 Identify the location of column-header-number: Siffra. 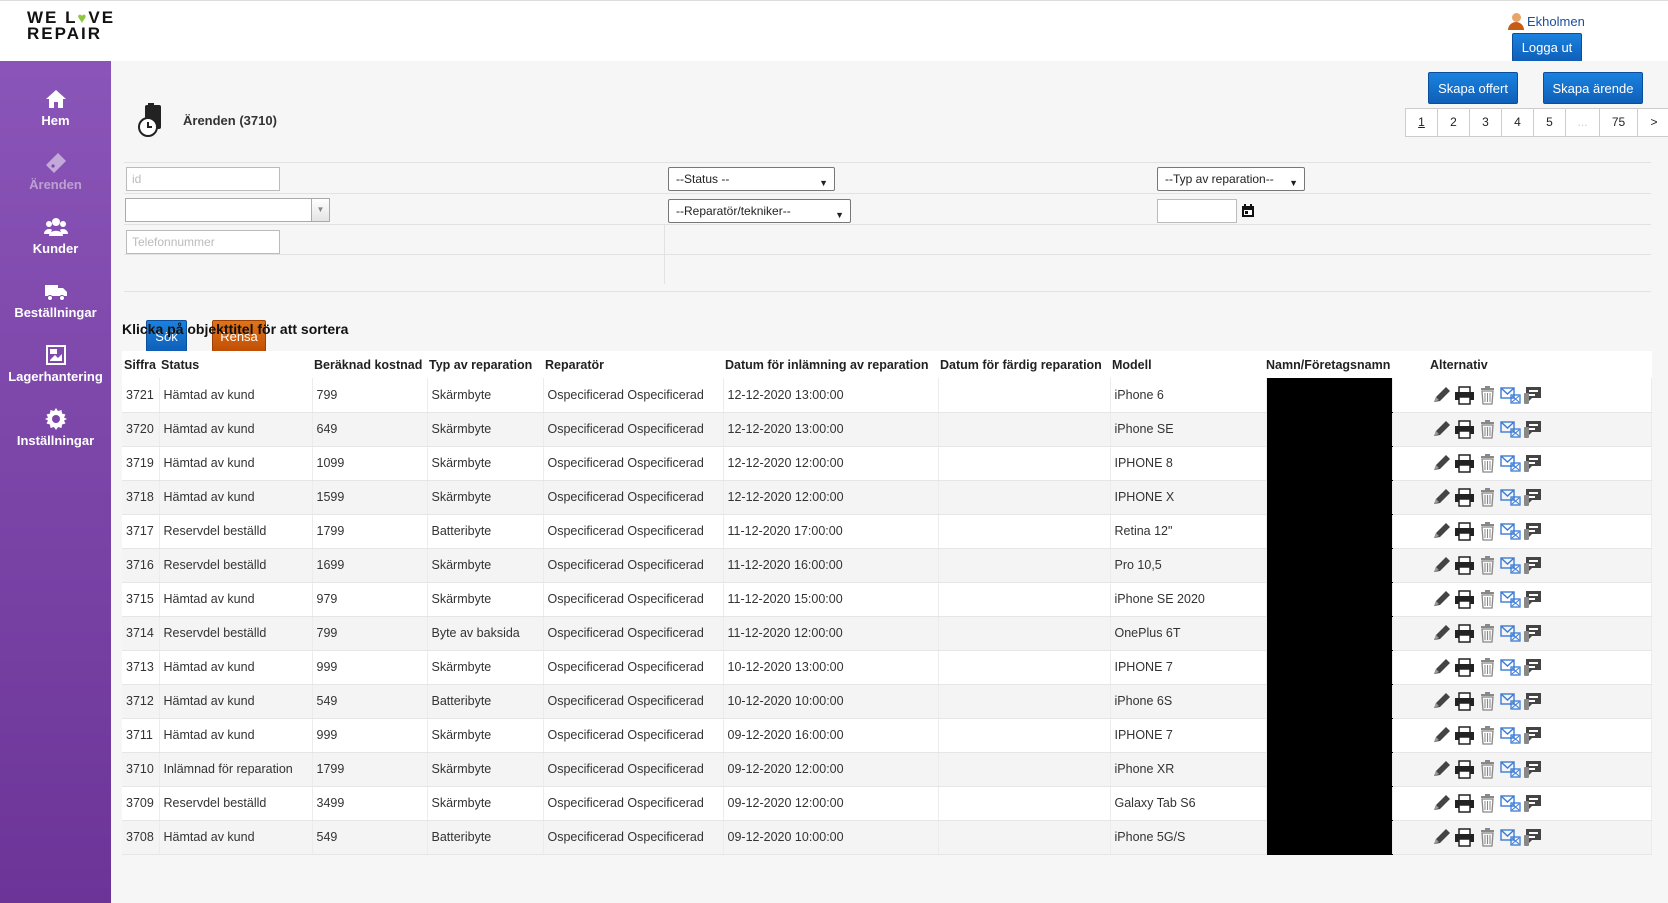
(140, 364).